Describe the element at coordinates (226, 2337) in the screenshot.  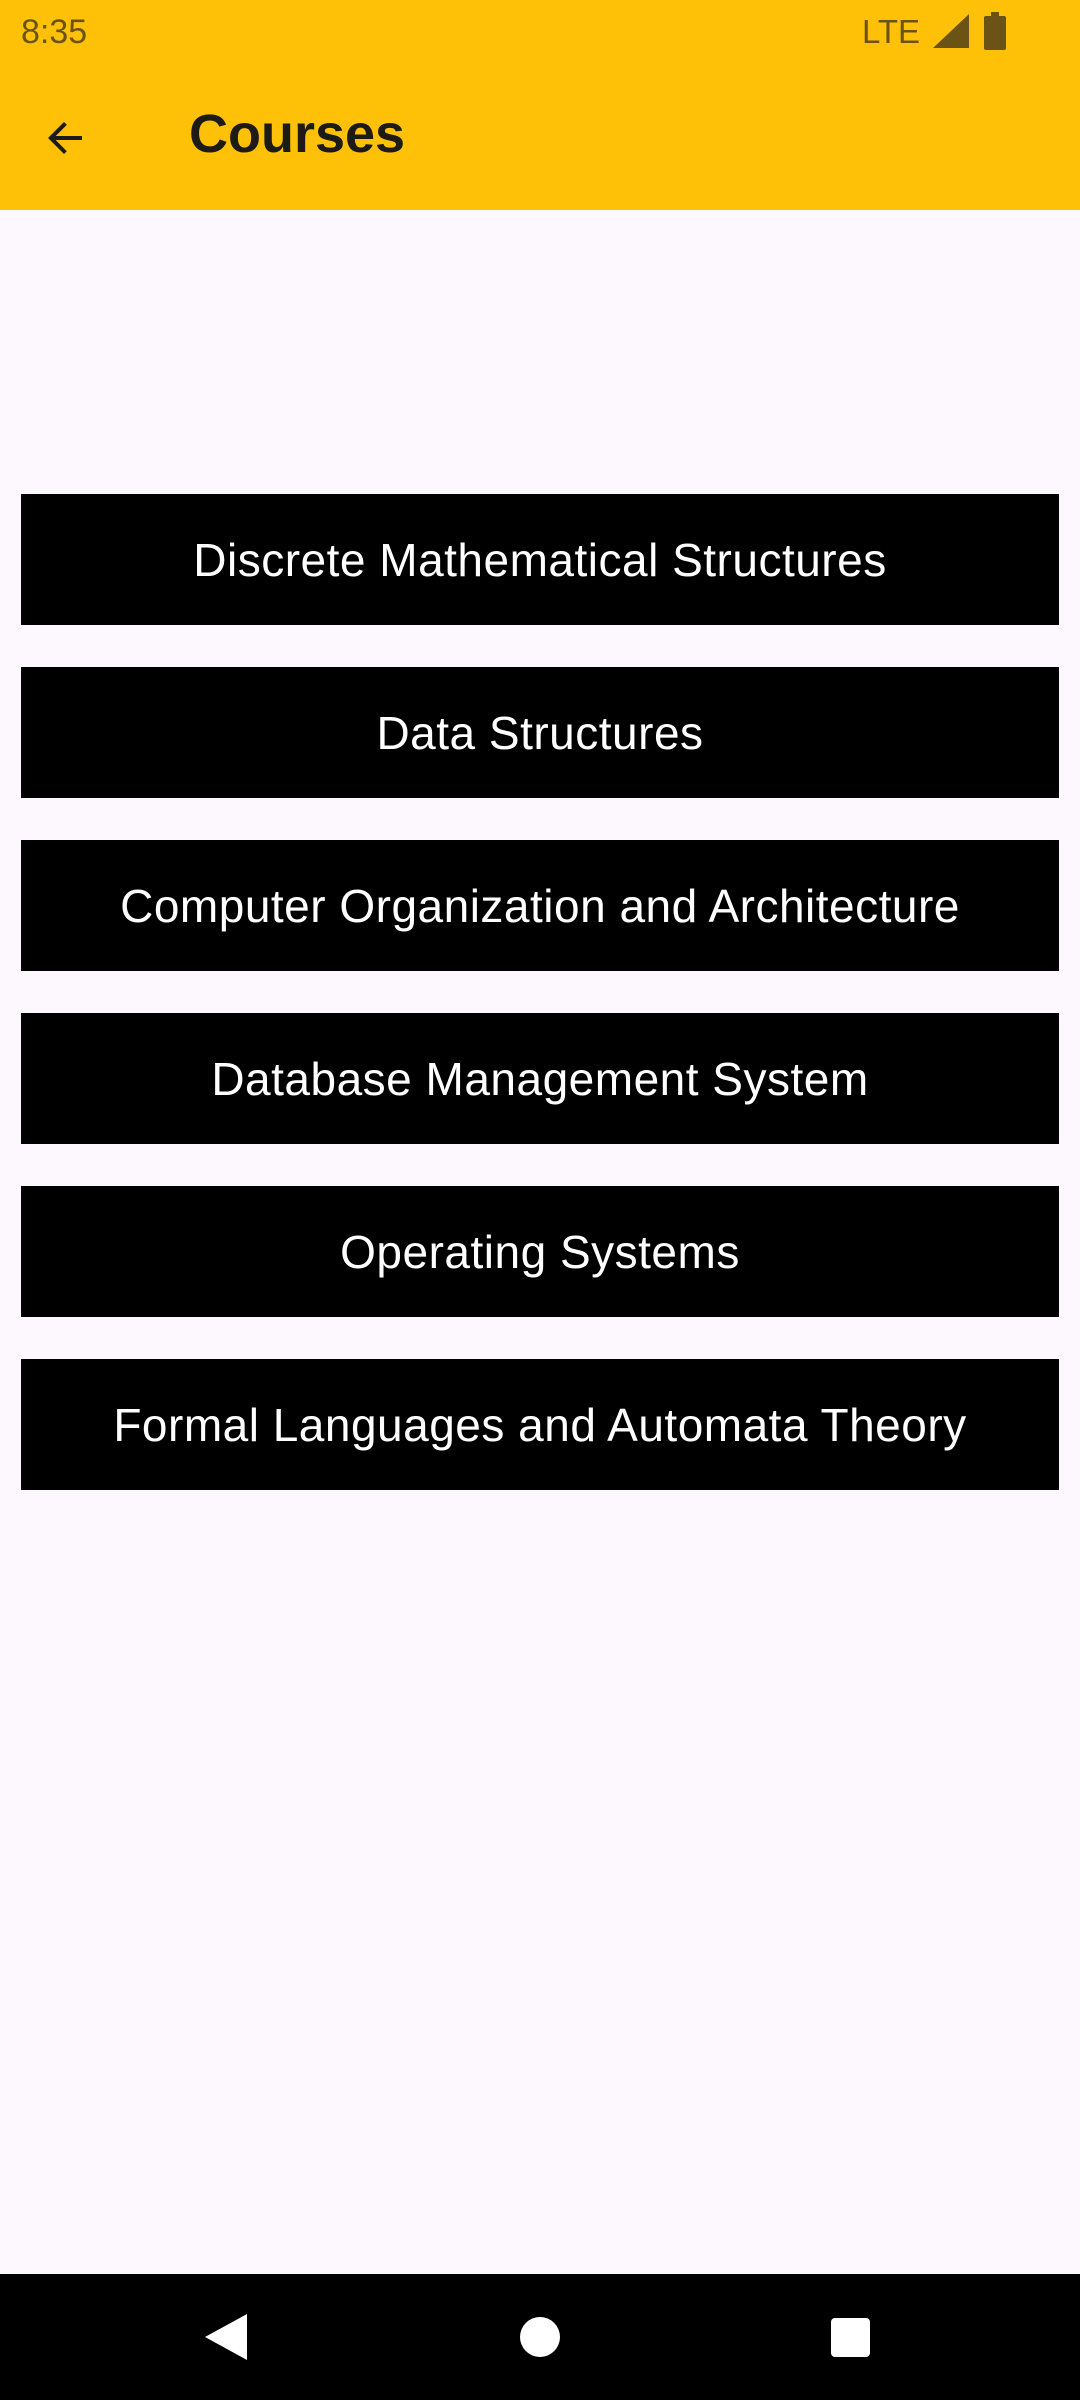
I see `nav-back-icon` at that location.